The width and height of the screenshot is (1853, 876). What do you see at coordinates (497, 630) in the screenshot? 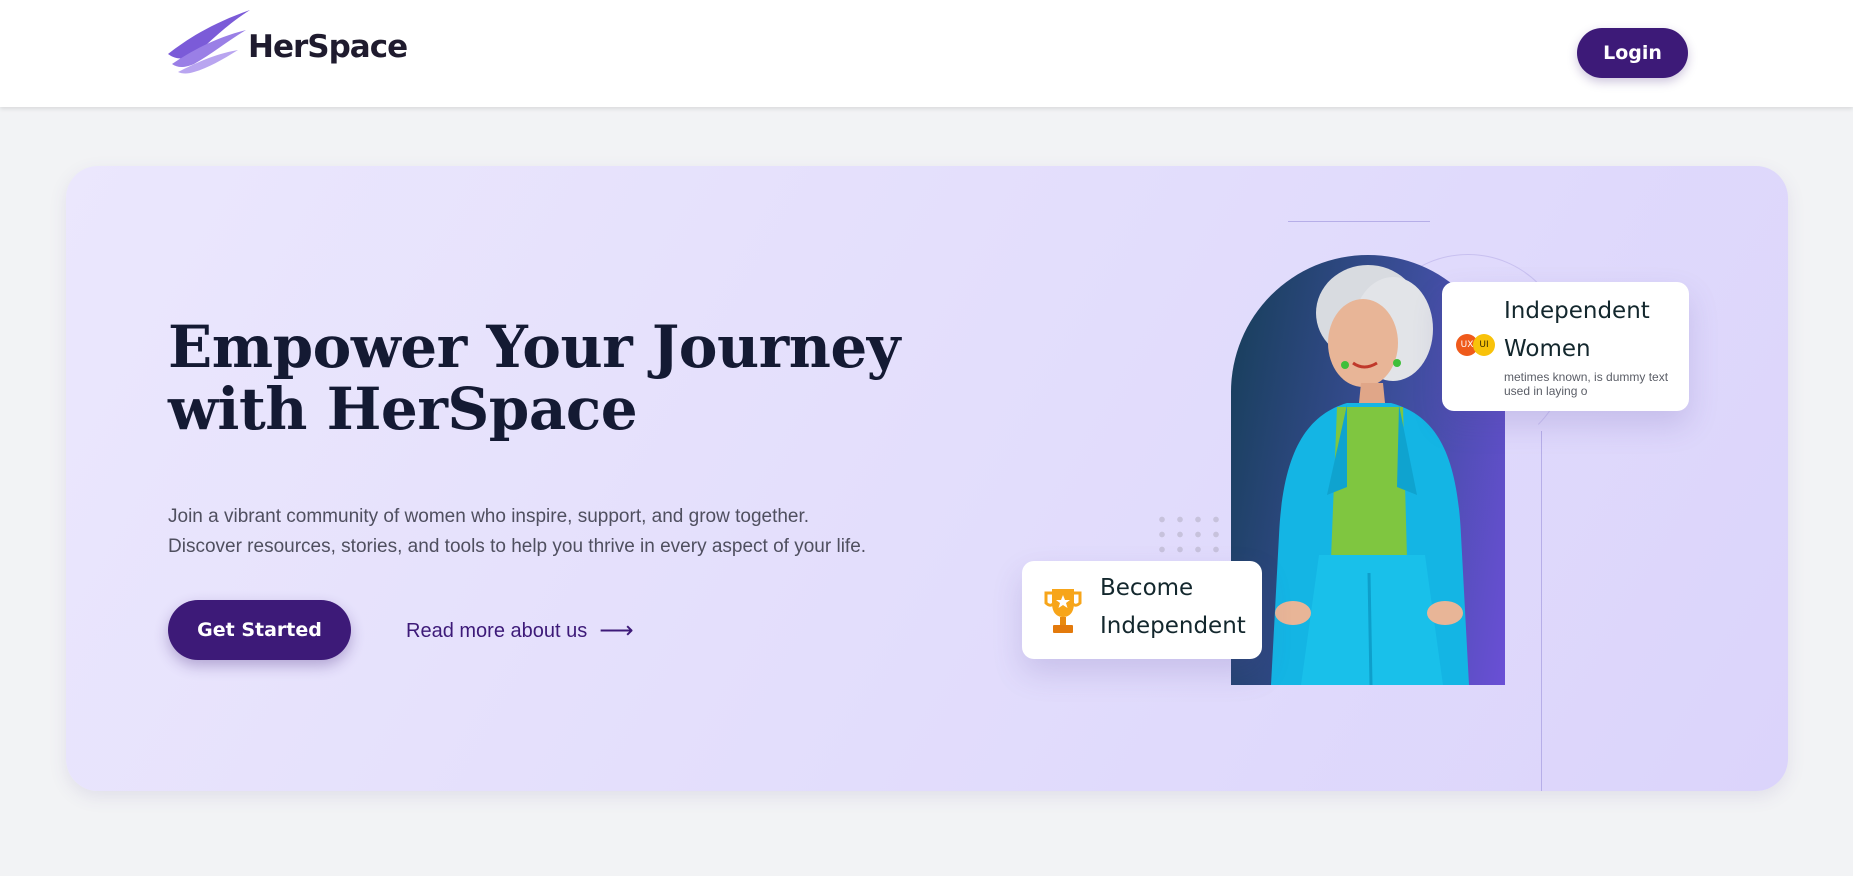
I see `read-more-label: Read more about us` at bounding box center [497, 630].